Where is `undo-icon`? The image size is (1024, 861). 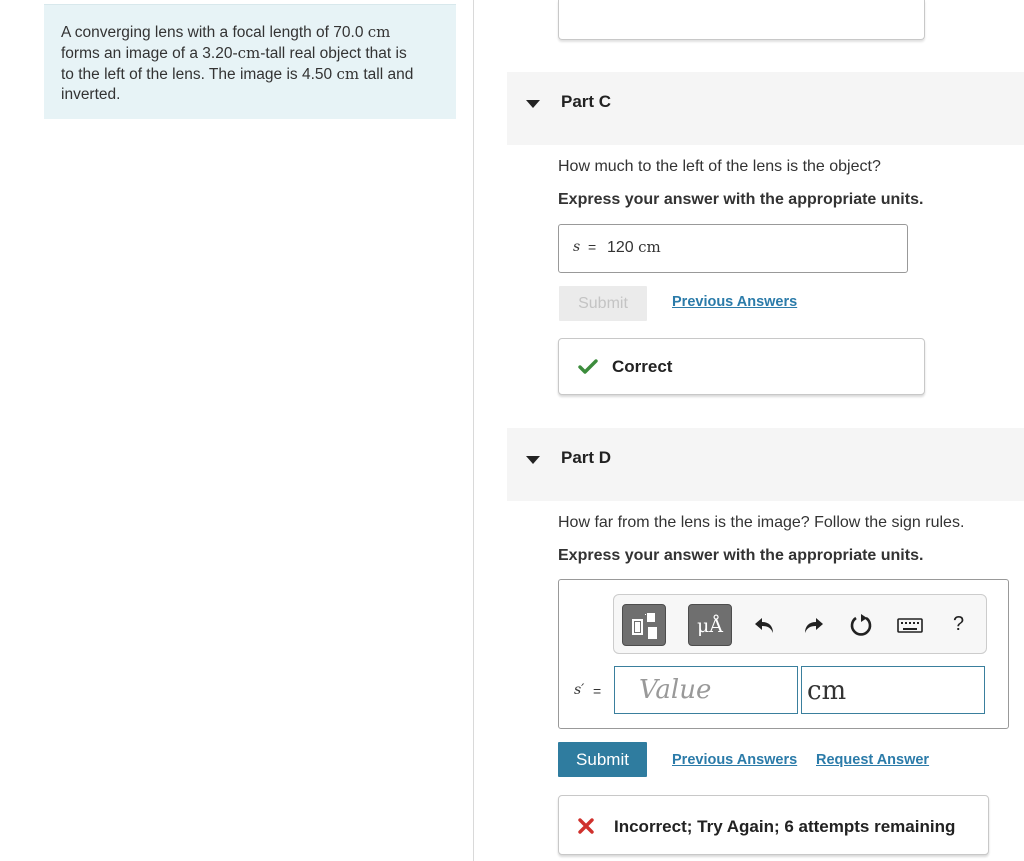 undo-icon is located at coordinates (765, 625).